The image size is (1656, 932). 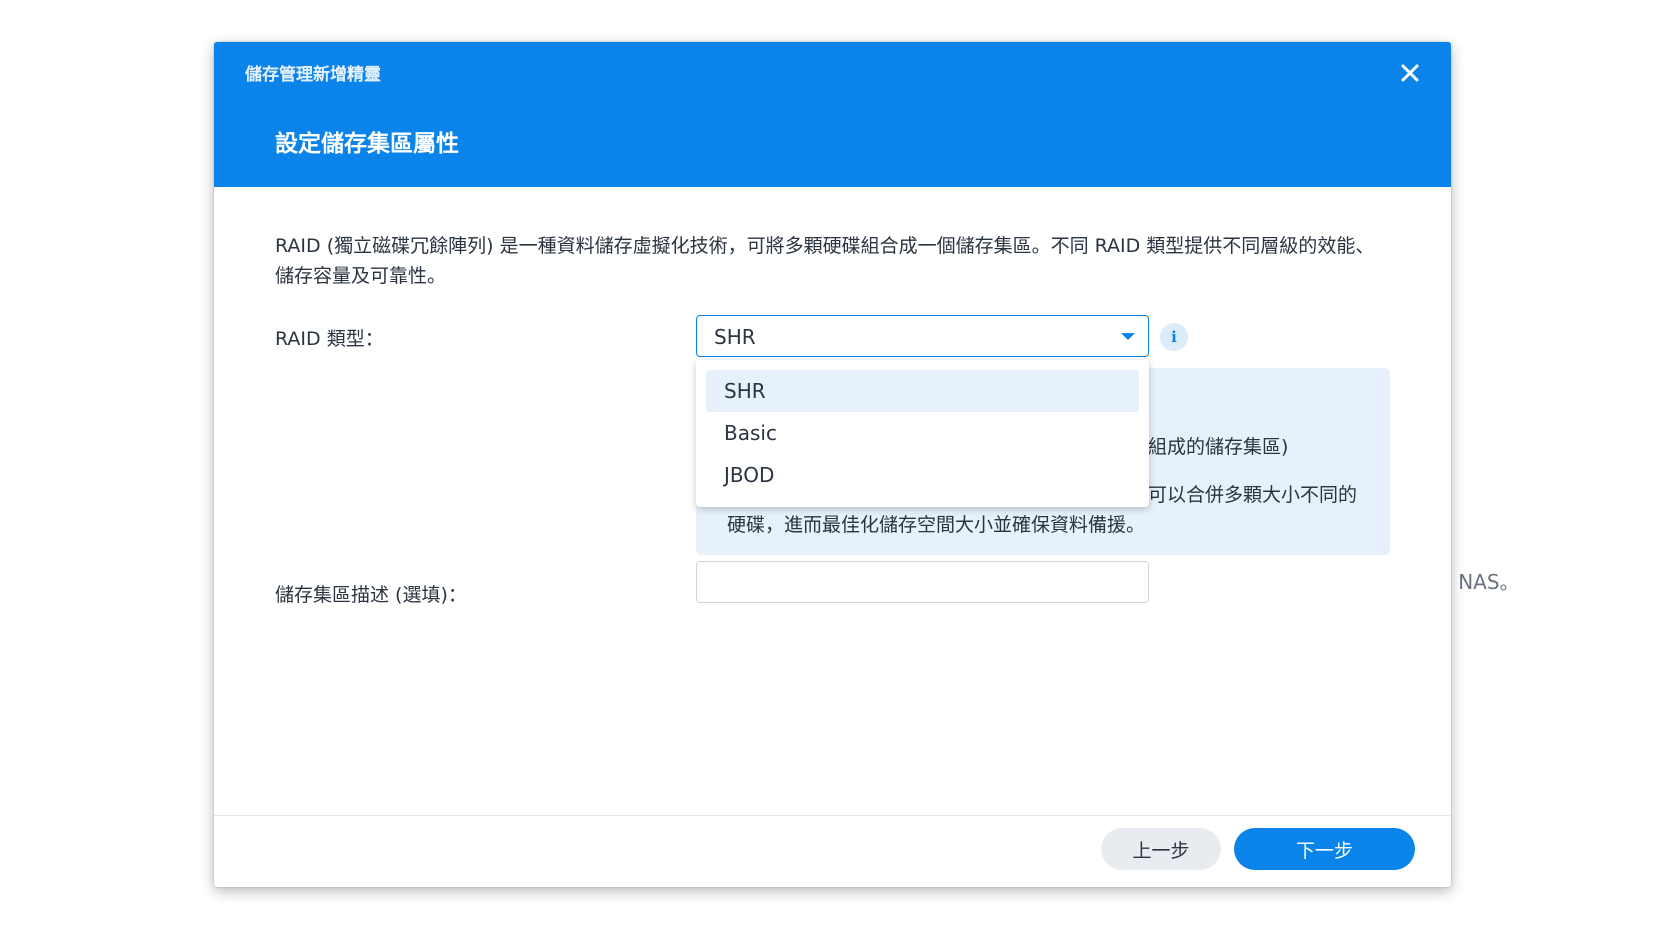 What do you see at coordinates (371, 595) in the screenshot?
I see `pool-description-label: 儲存集區描述 (選填)：` at bounding box center [371, 595].